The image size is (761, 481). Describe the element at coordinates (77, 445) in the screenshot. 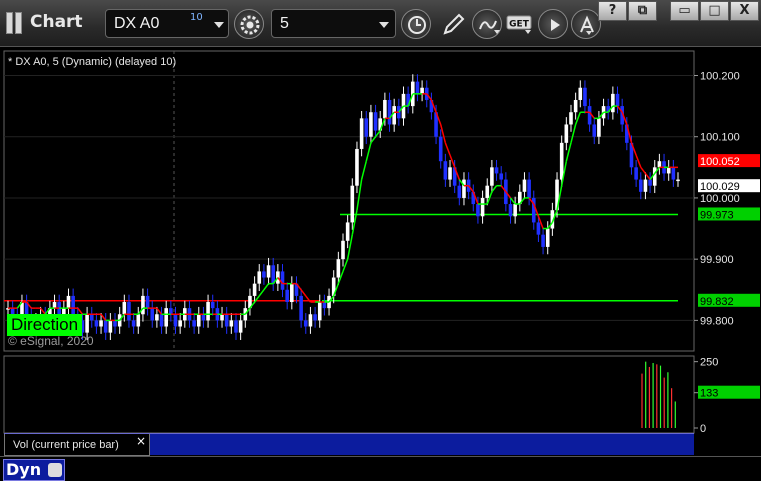

I see `volume-tab: Vol (current price bar)` at that location.